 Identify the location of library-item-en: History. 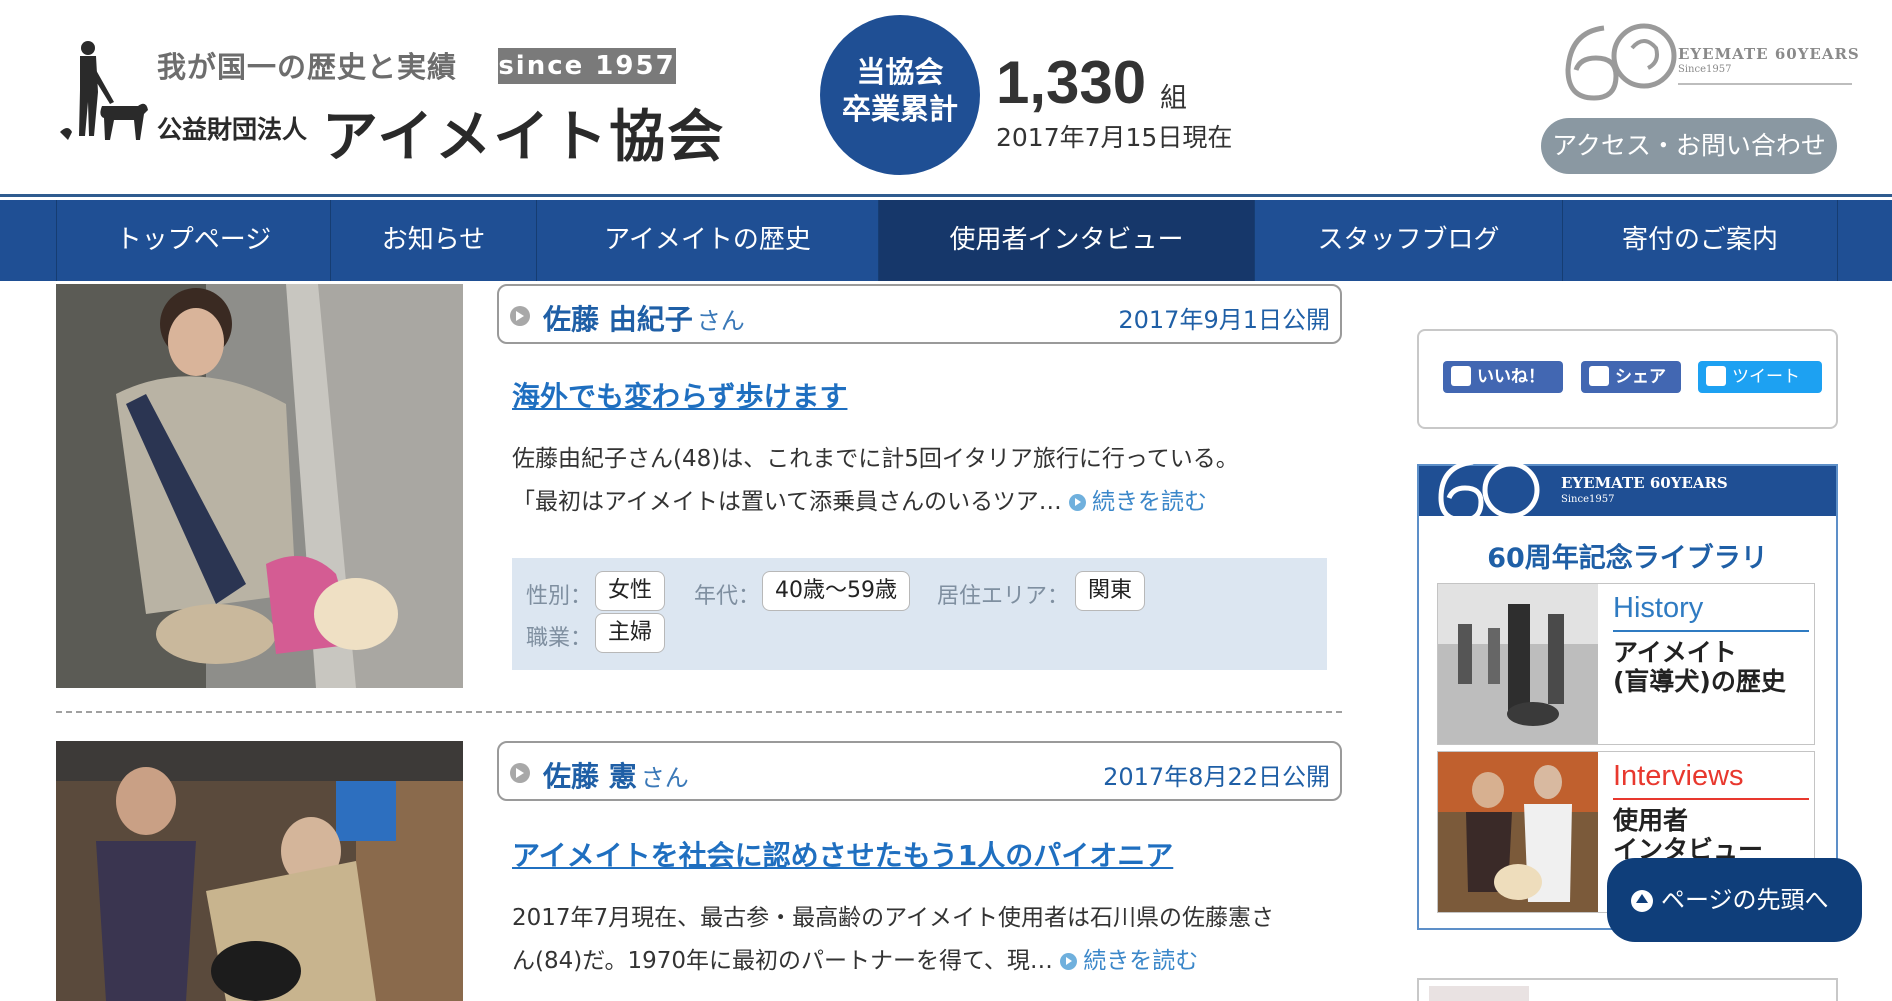
(1658, 608).